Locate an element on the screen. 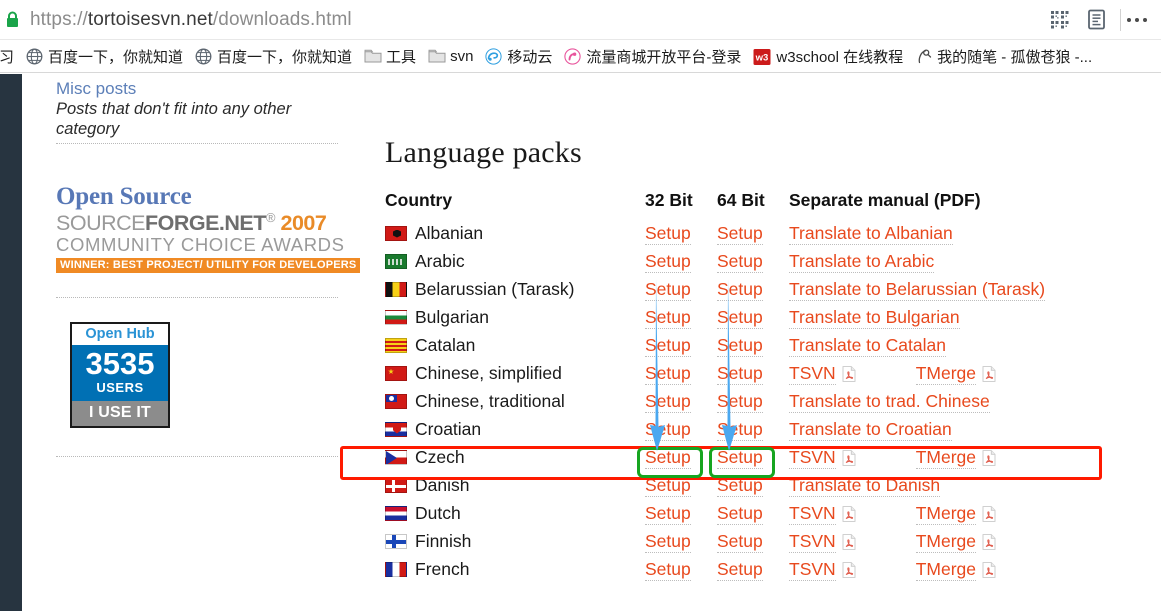 The height and width of the screenshot is (611, 1161). cell-country: Chinese, simplified is located at coordinates (515, 373).